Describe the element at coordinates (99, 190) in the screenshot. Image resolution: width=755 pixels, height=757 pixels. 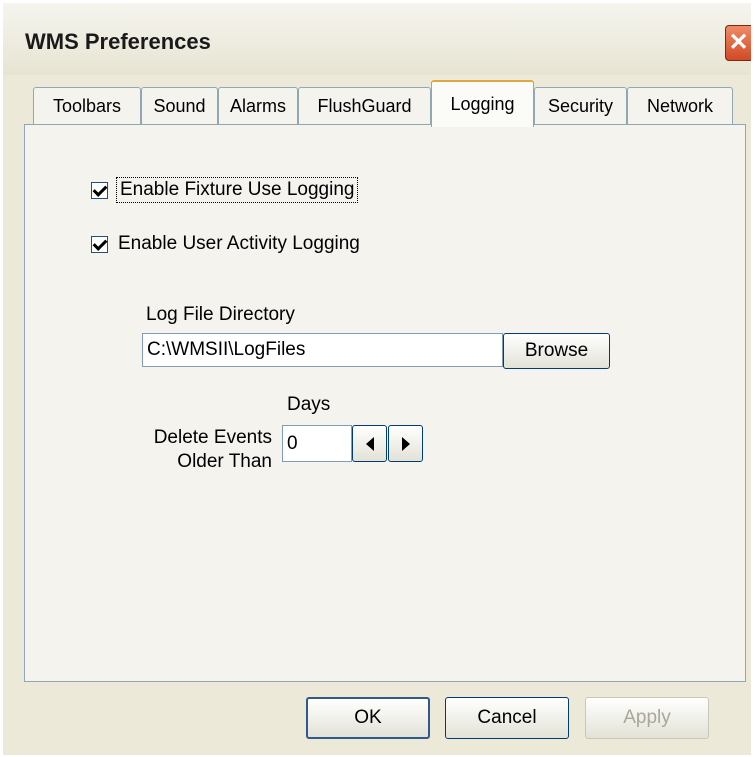
I see `fixture-use-checkbox` at that location.